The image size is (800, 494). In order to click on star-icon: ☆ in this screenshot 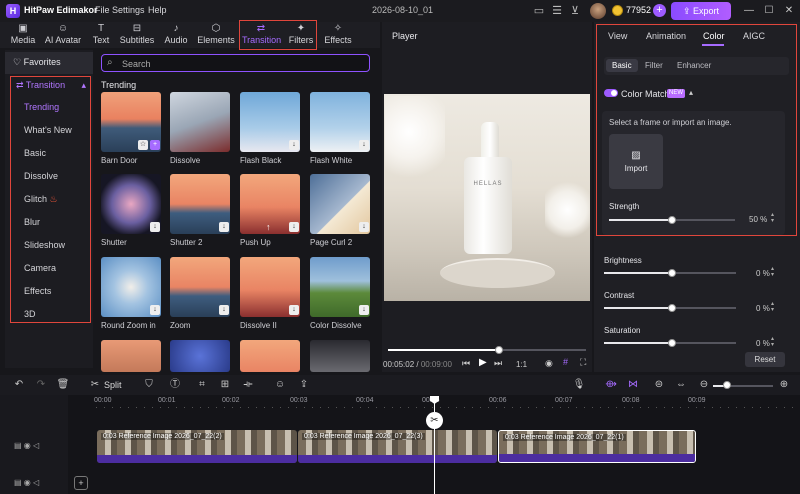, I will do `click(143, 145)`.